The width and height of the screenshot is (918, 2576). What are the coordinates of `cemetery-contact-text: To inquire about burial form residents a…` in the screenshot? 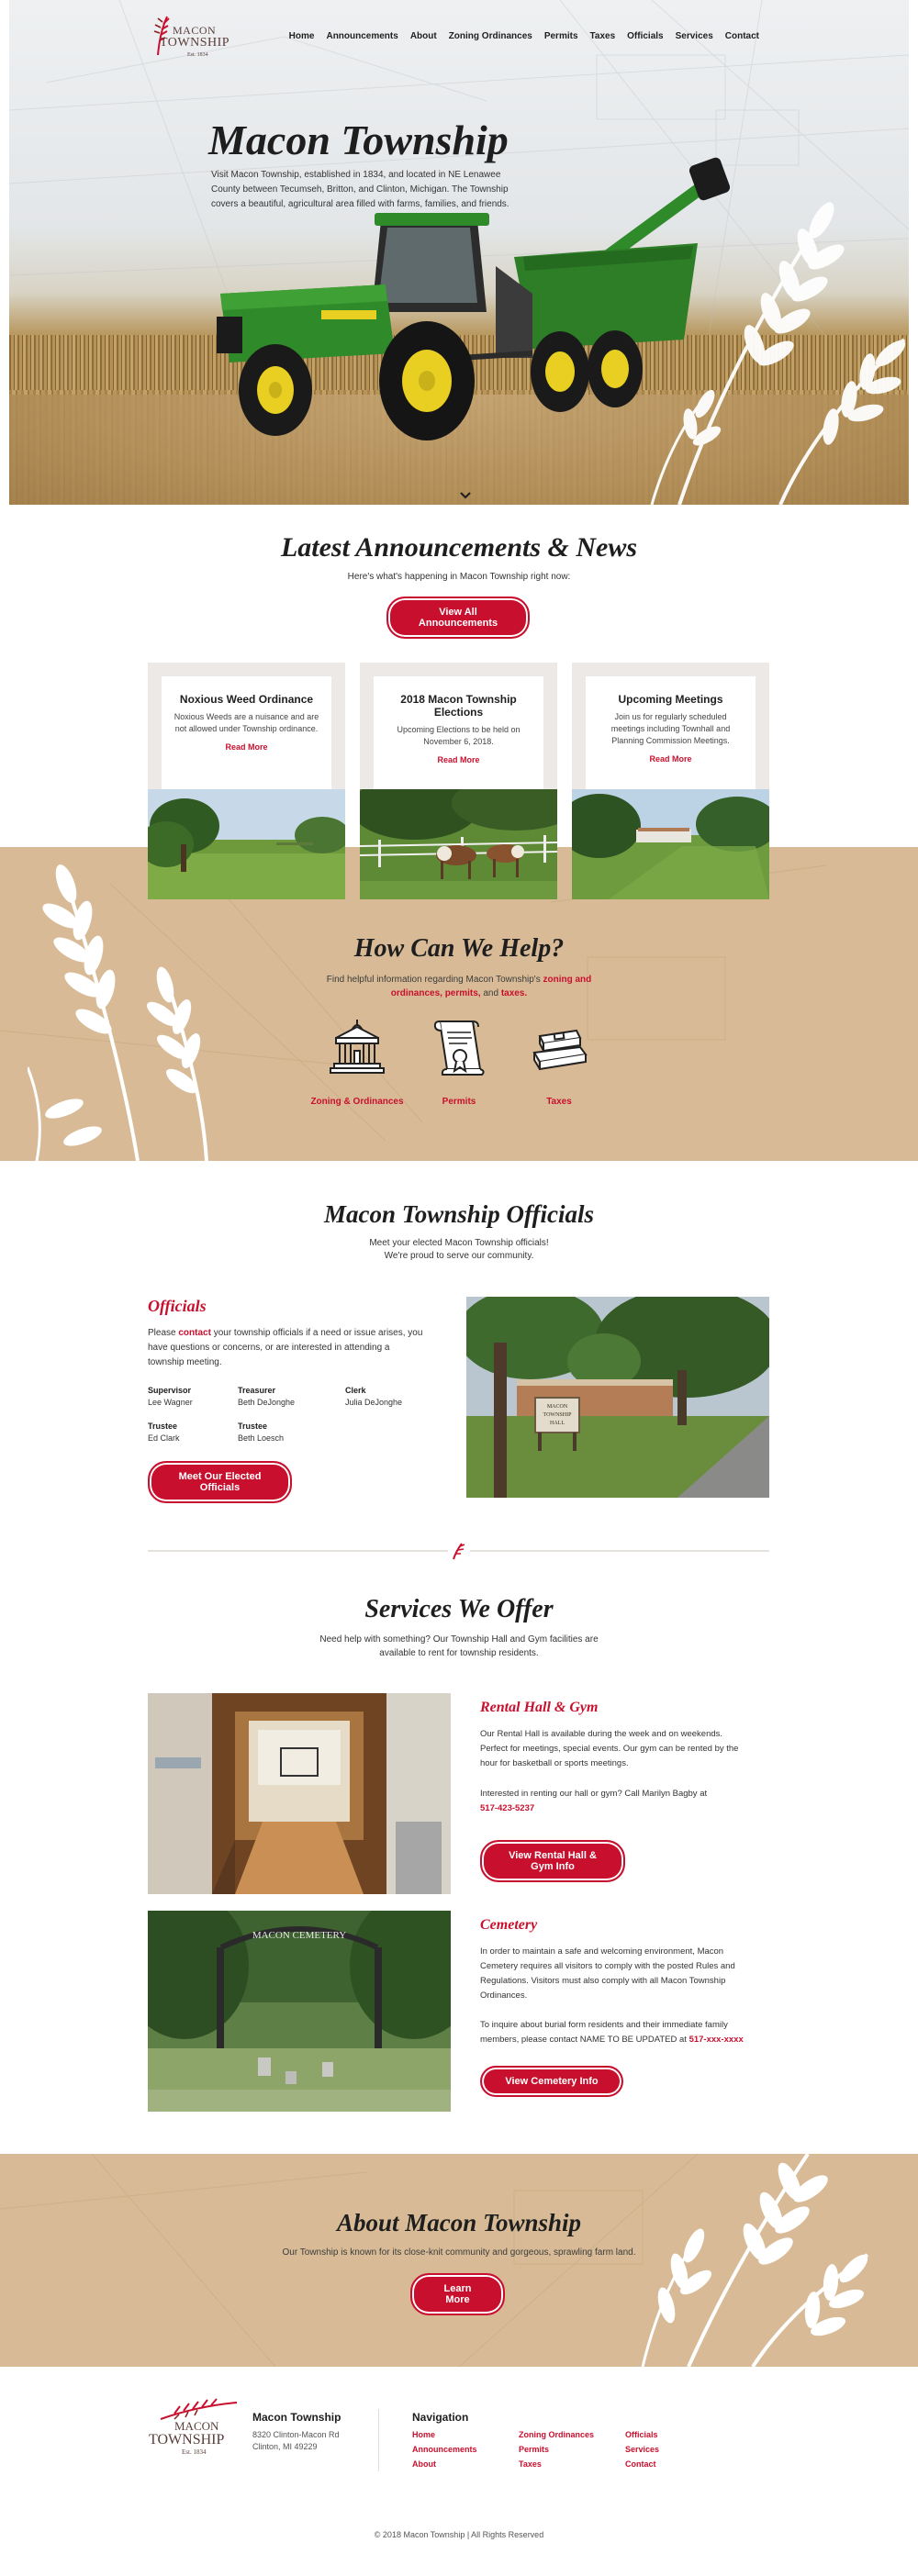 It's located at (613, 2032).